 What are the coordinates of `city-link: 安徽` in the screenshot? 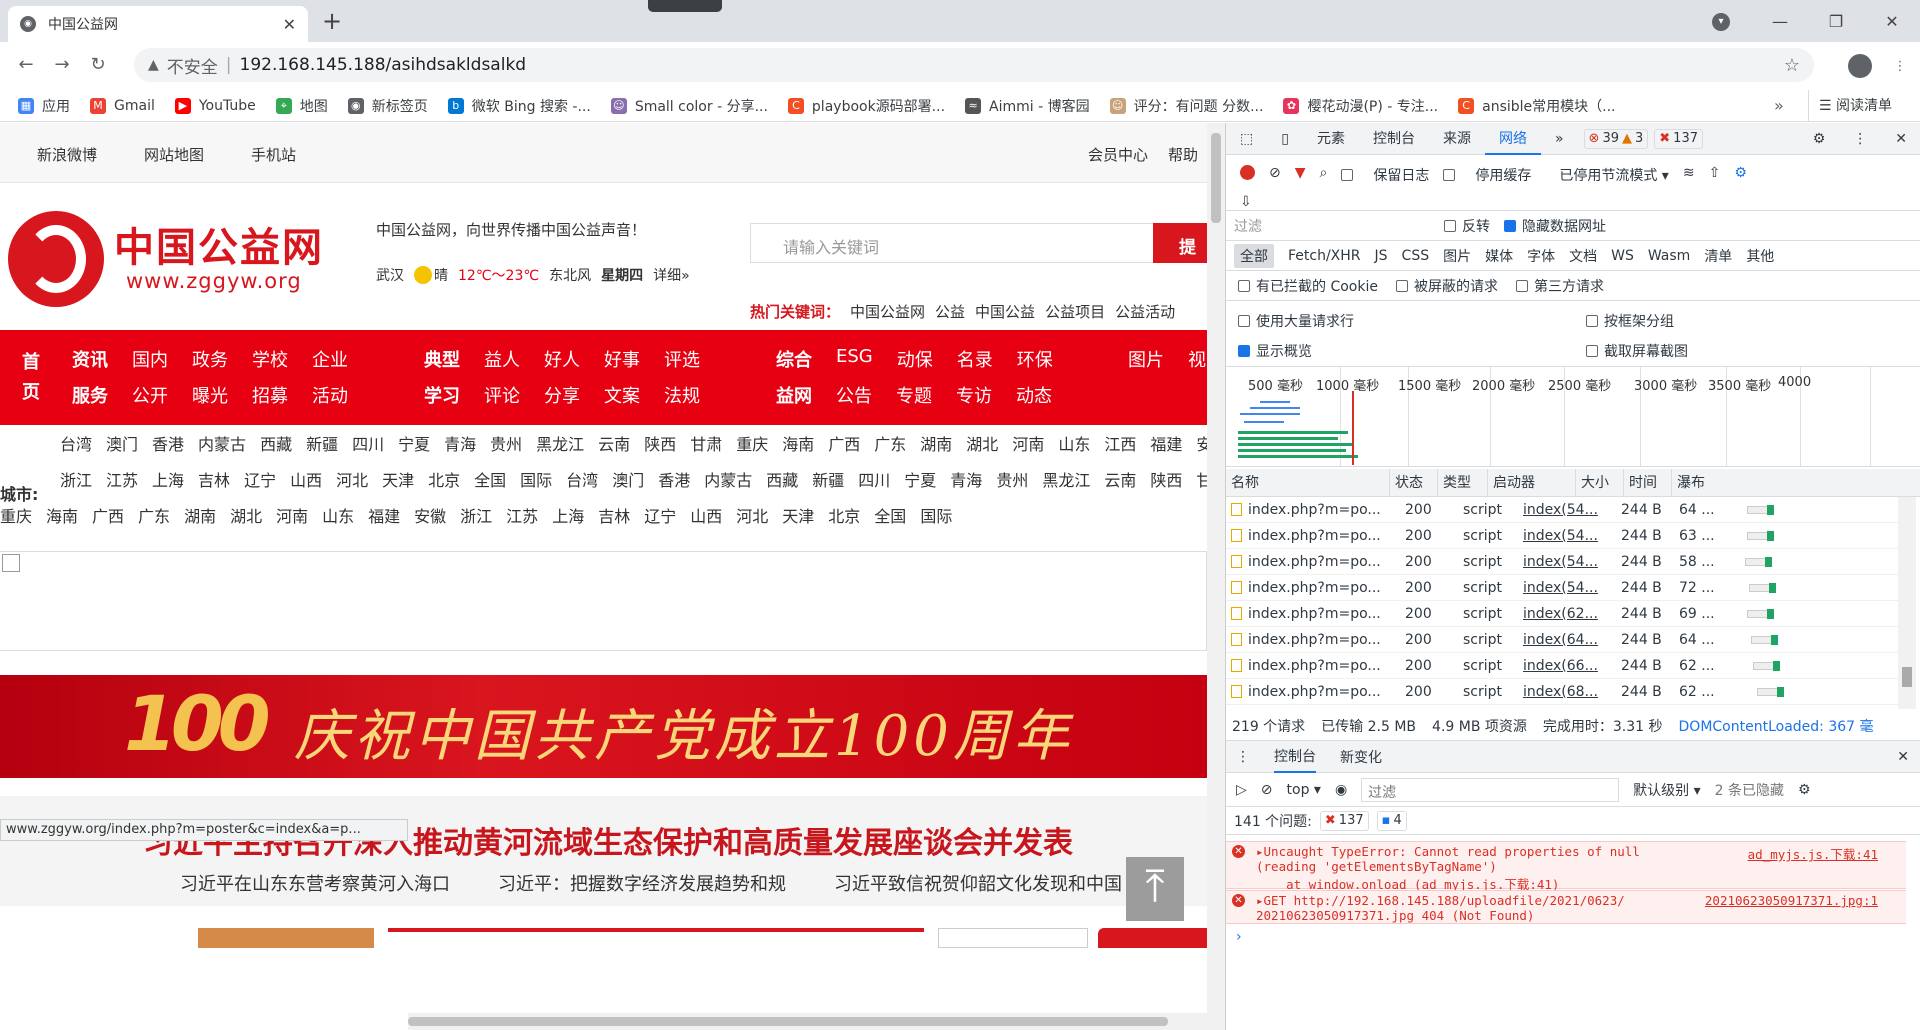 It's located at (430, 515).